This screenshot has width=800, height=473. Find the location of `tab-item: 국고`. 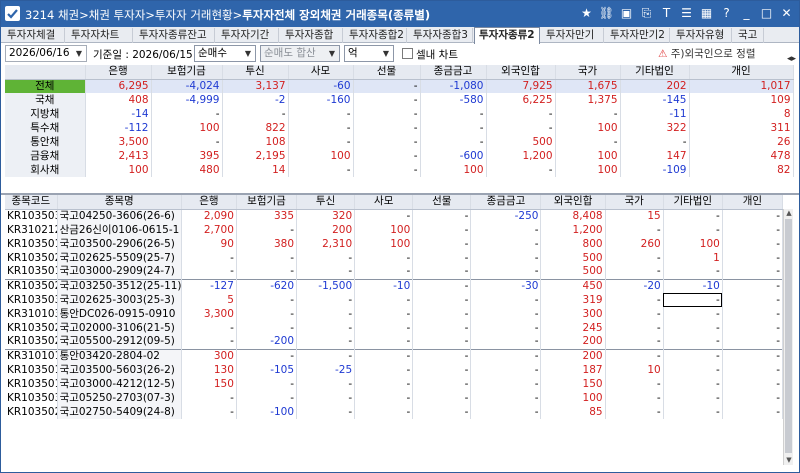

tab-item: 국고 is located at coordinates (749, 35).